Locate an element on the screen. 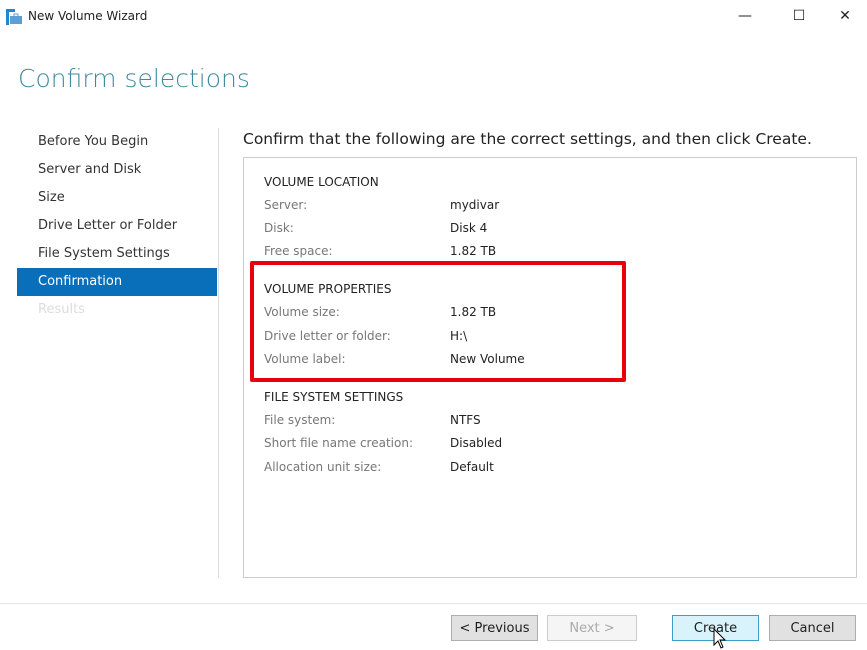 The width and height of the screenshot is (867, 650). row-label: Disk: is located at coordinates (279, 228).